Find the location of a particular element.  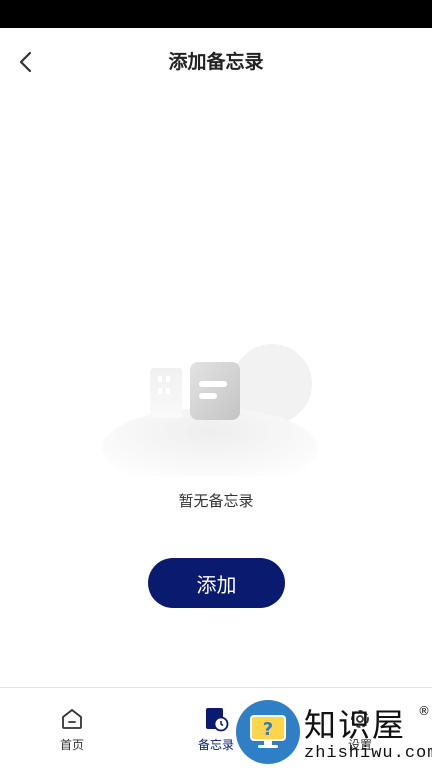

watermark-registered-mark: ® is located at coordinates (424, 711).